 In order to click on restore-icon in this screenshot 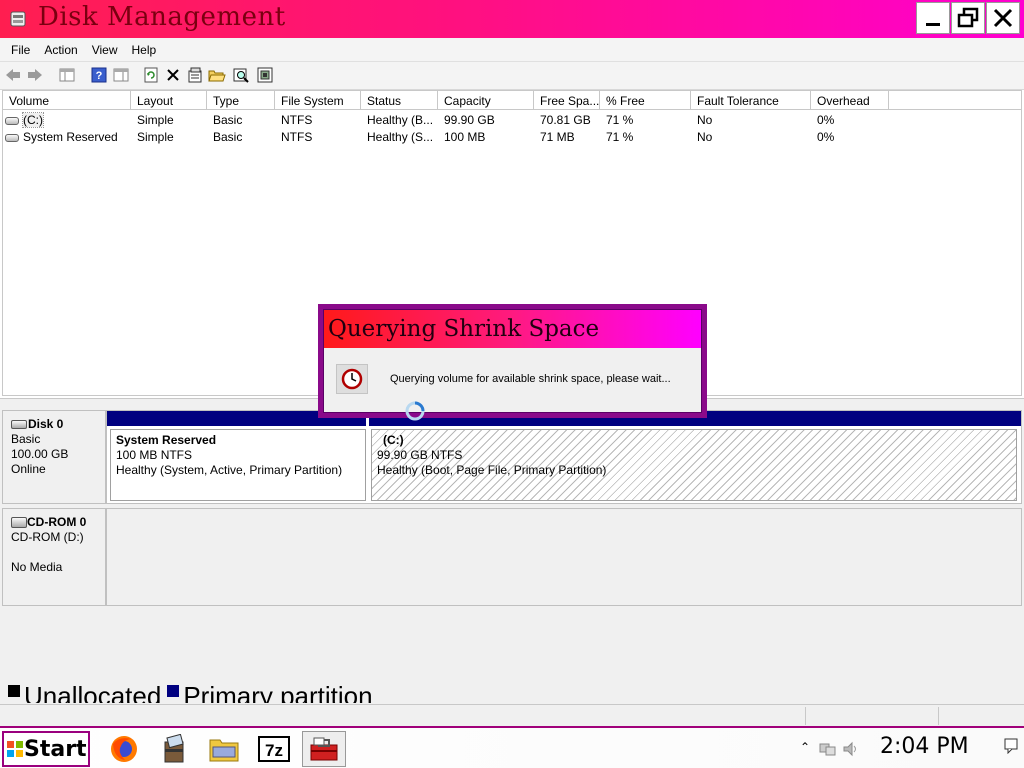, I will do `click(968, 17)`.